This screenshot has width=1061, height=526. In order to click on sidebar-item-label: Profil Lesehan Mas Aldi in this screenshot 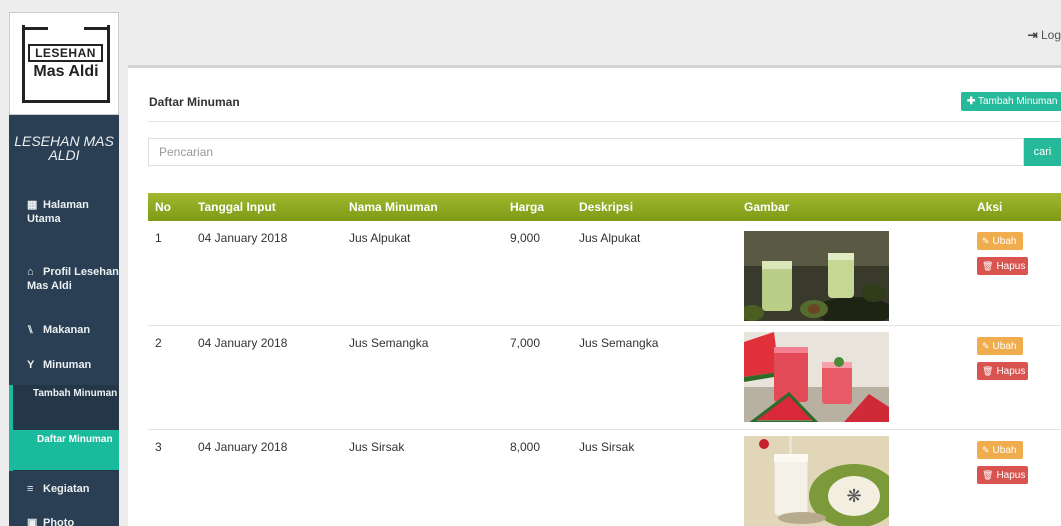, I will do `click(73, 279)`.